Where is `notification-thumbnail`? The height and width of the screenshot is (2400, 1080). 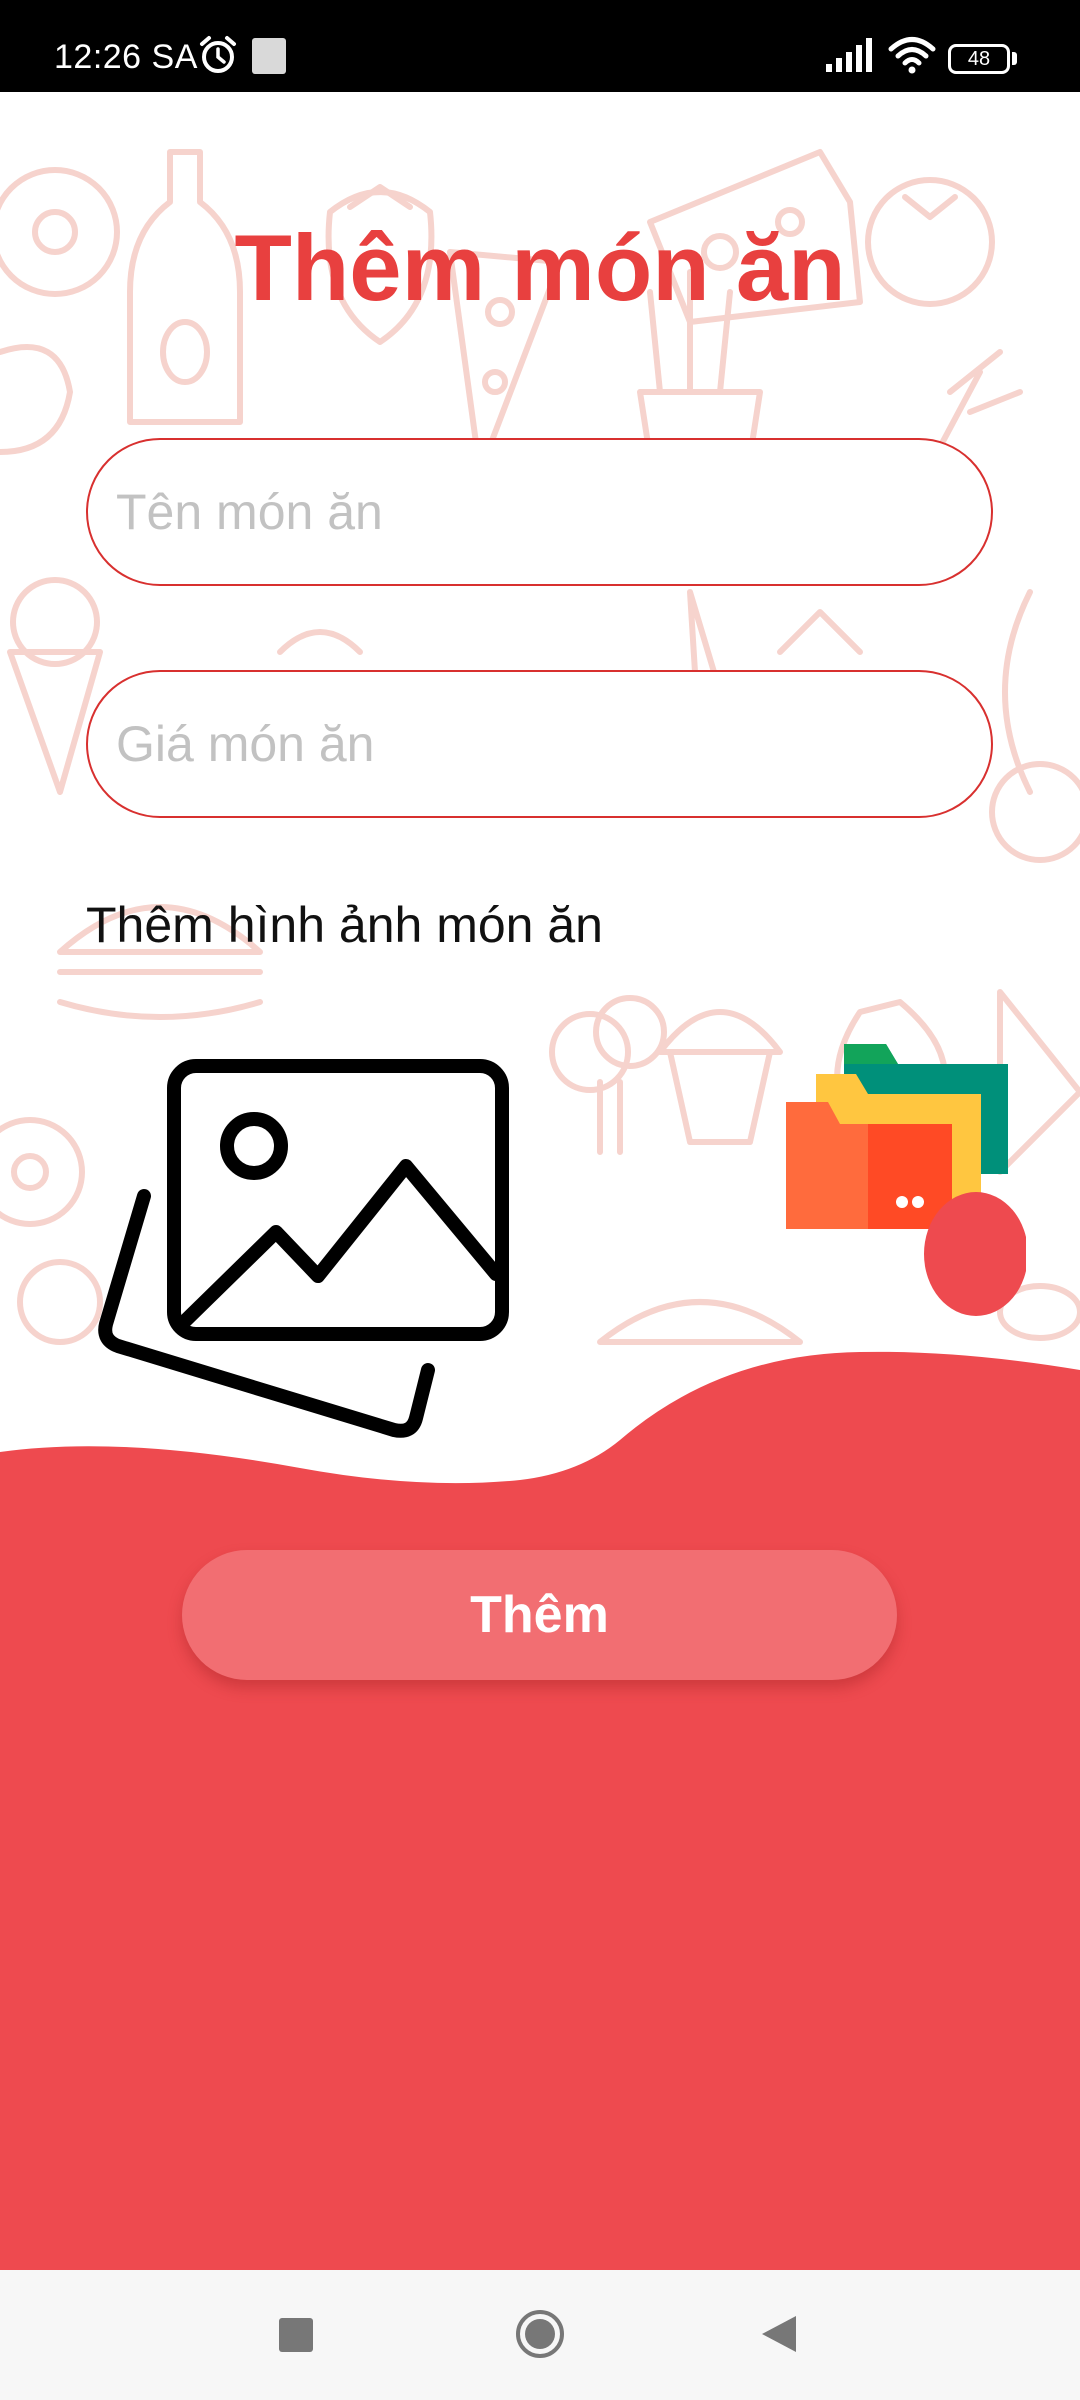
notification-thumbnail is located at coordinates (269, 56).